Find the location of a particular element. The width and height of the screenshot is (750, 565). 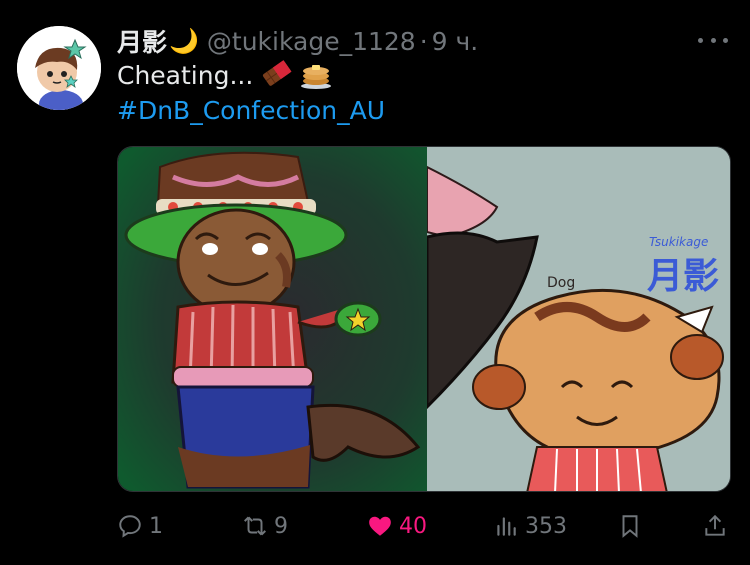

tweet-header: 月影 🌙 @tukikage_1128 · 9 ч. is located at coordinates (297, 41).